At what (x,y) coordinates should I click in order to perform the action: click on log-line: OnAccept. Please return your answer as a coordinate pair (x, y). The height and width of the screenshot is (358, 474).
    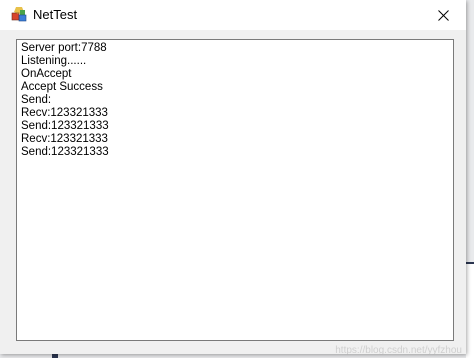
    Looking at the image, I should click on (46, 74).